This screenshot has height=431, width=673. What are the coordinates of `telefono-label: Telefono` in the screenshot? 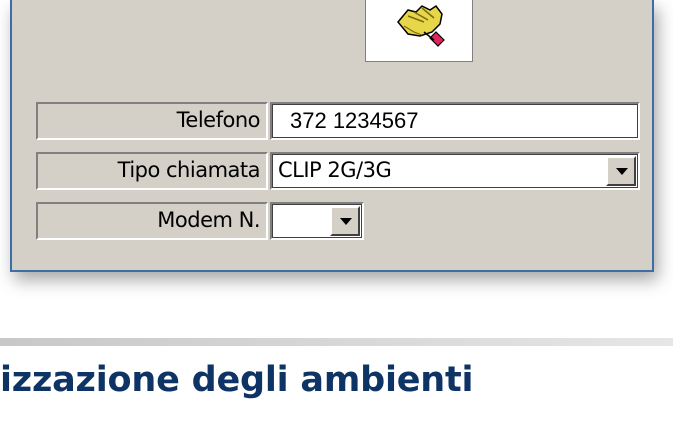 It's located at (152, 121).